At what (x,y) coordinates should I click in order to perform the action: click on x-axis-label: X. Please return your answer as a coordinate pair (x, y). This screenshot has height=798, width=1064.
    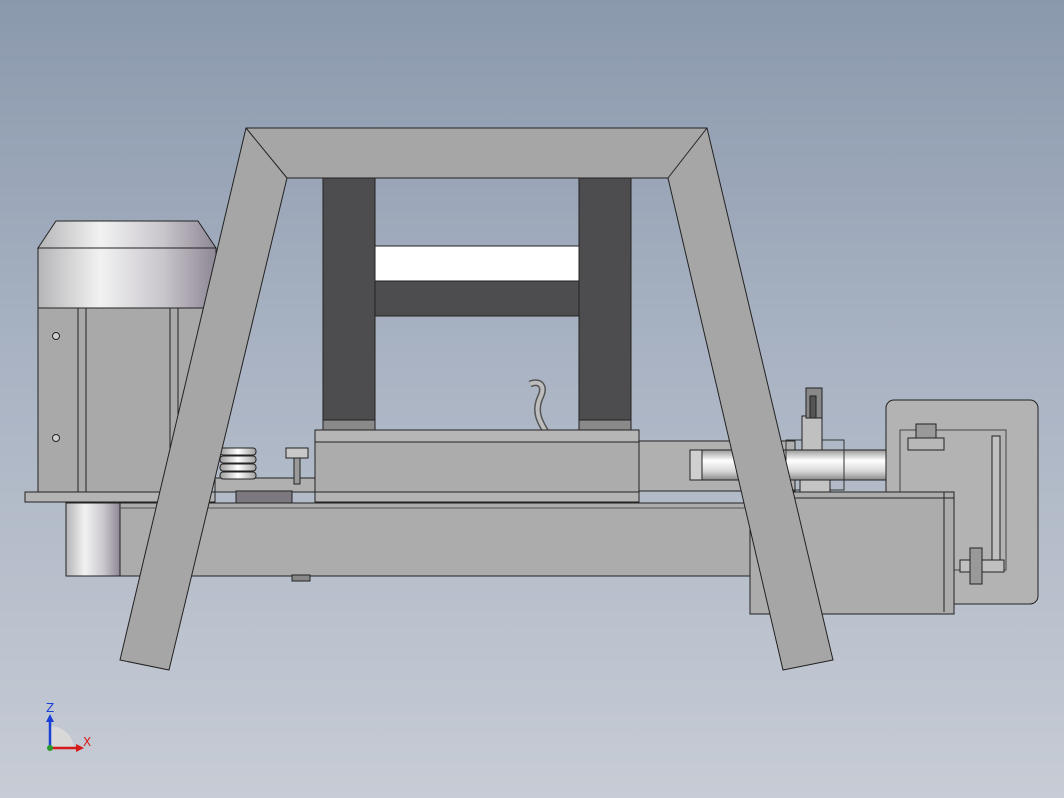
    Looking at the image, I should click on (87, 742).